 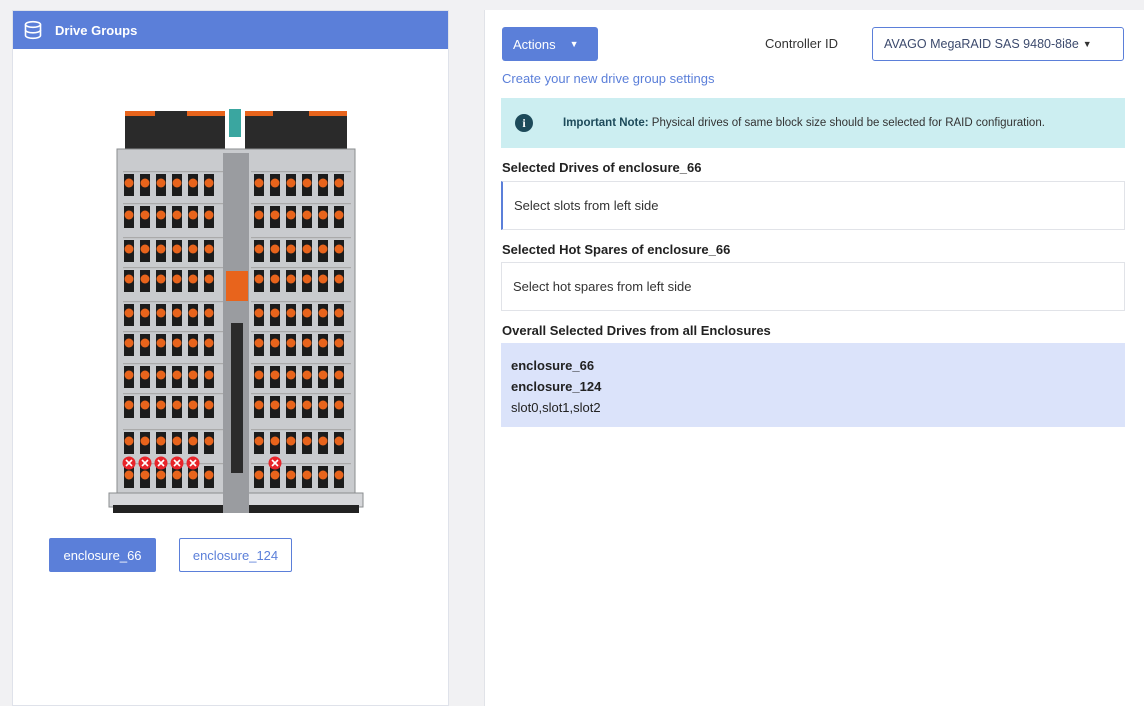 What do you see at coordinates (102, 555) in the screenshot?
I see `enclosure-66-button: enclosure_66` at bounding box center [102, 555].